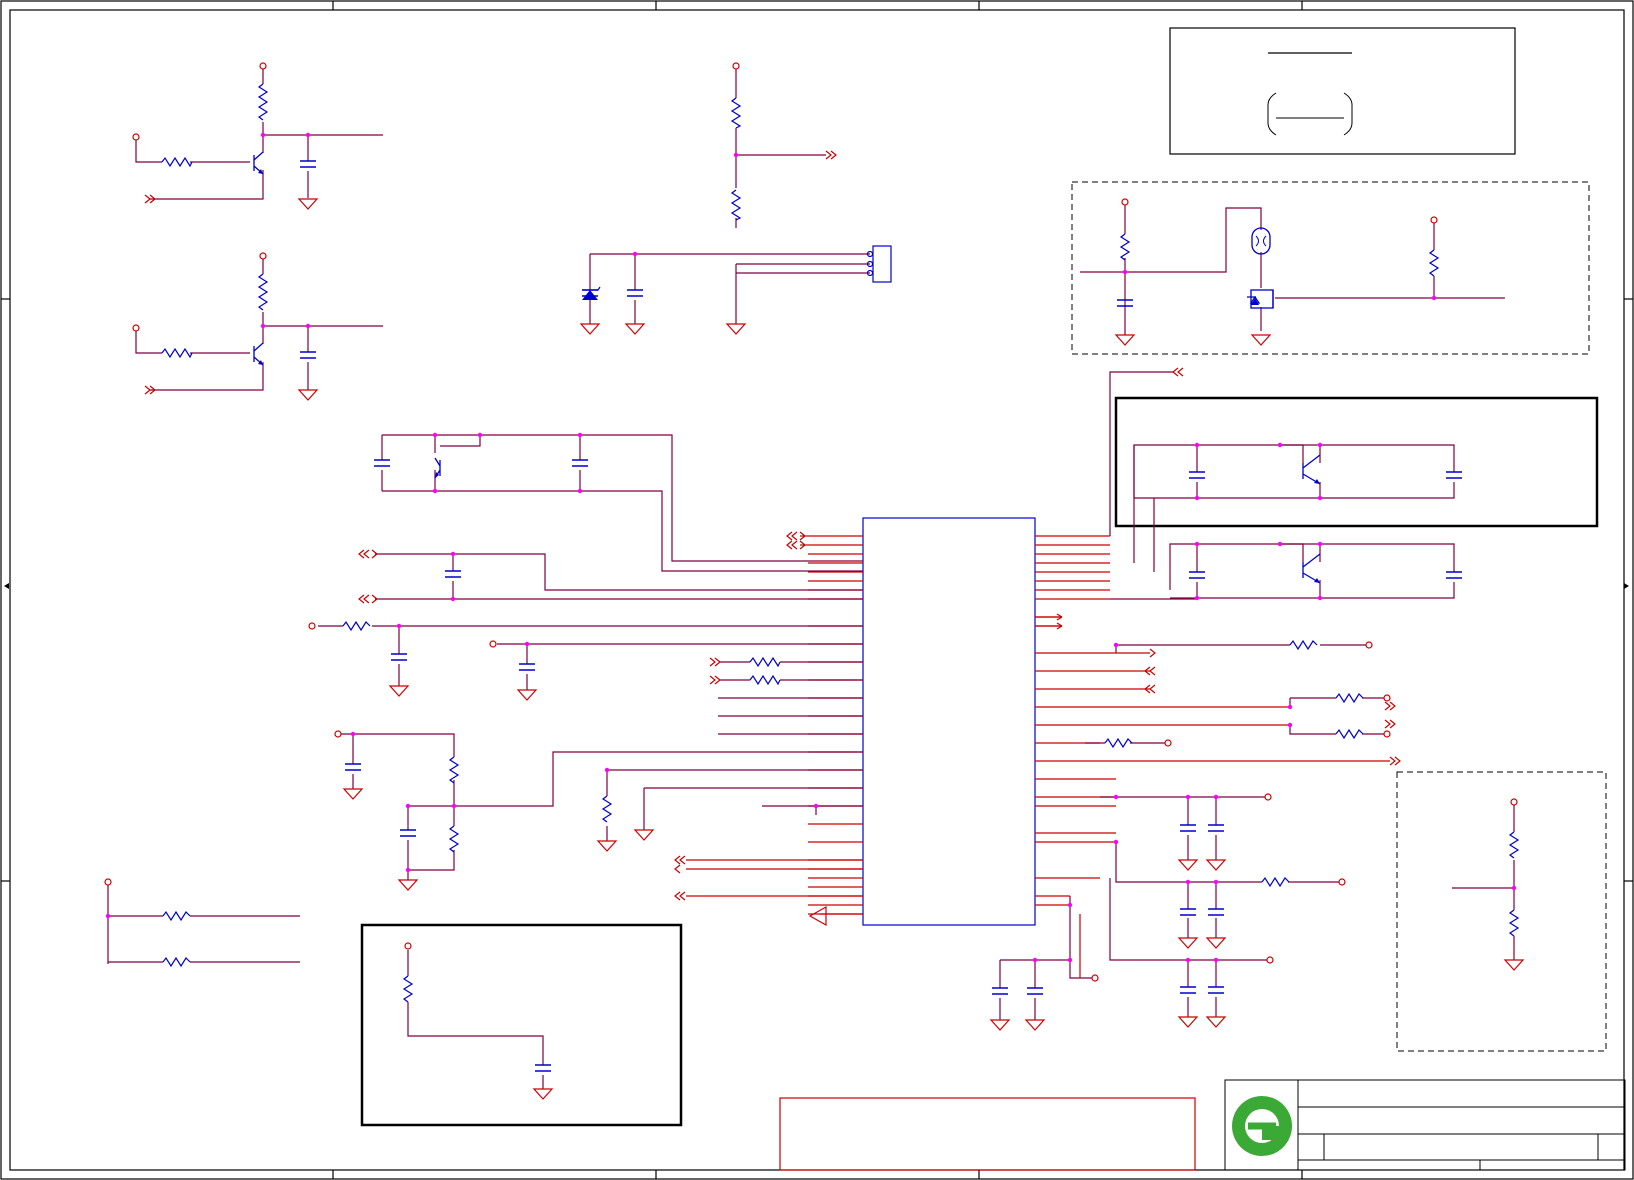 The image size is (1634, 1180). Describe the element at coordinates (879, 264) in the screenshot. I see `connector-symbol-icon` at that location.